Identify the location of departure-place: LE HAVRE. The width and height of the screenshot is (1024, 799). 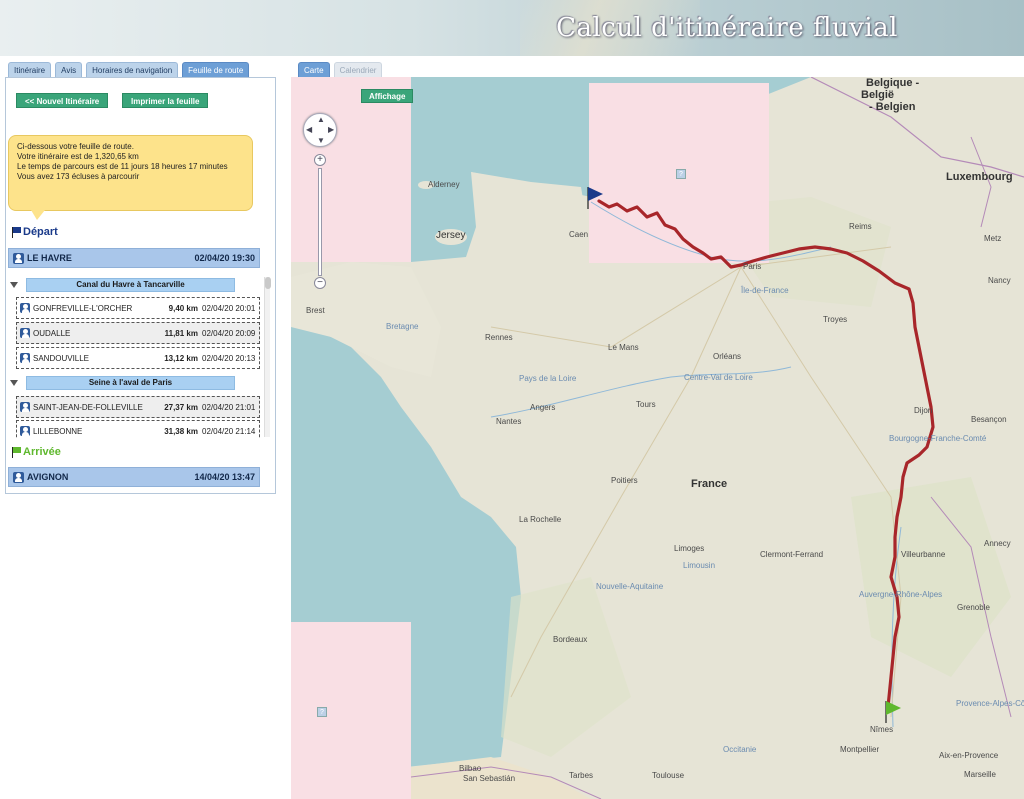
(49, 258).